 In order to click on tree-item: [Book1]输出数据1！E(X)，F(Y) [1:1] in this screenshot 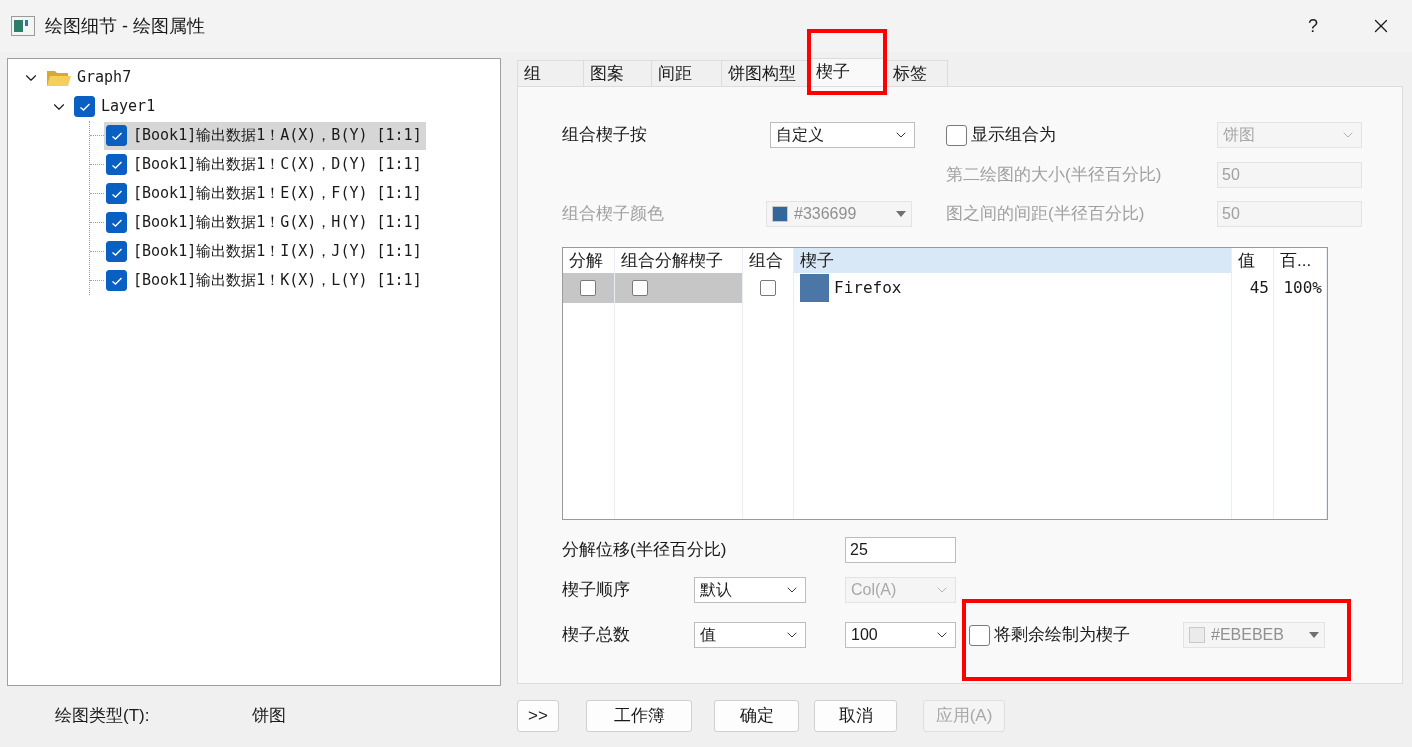, I will do `click(265, 193)`.